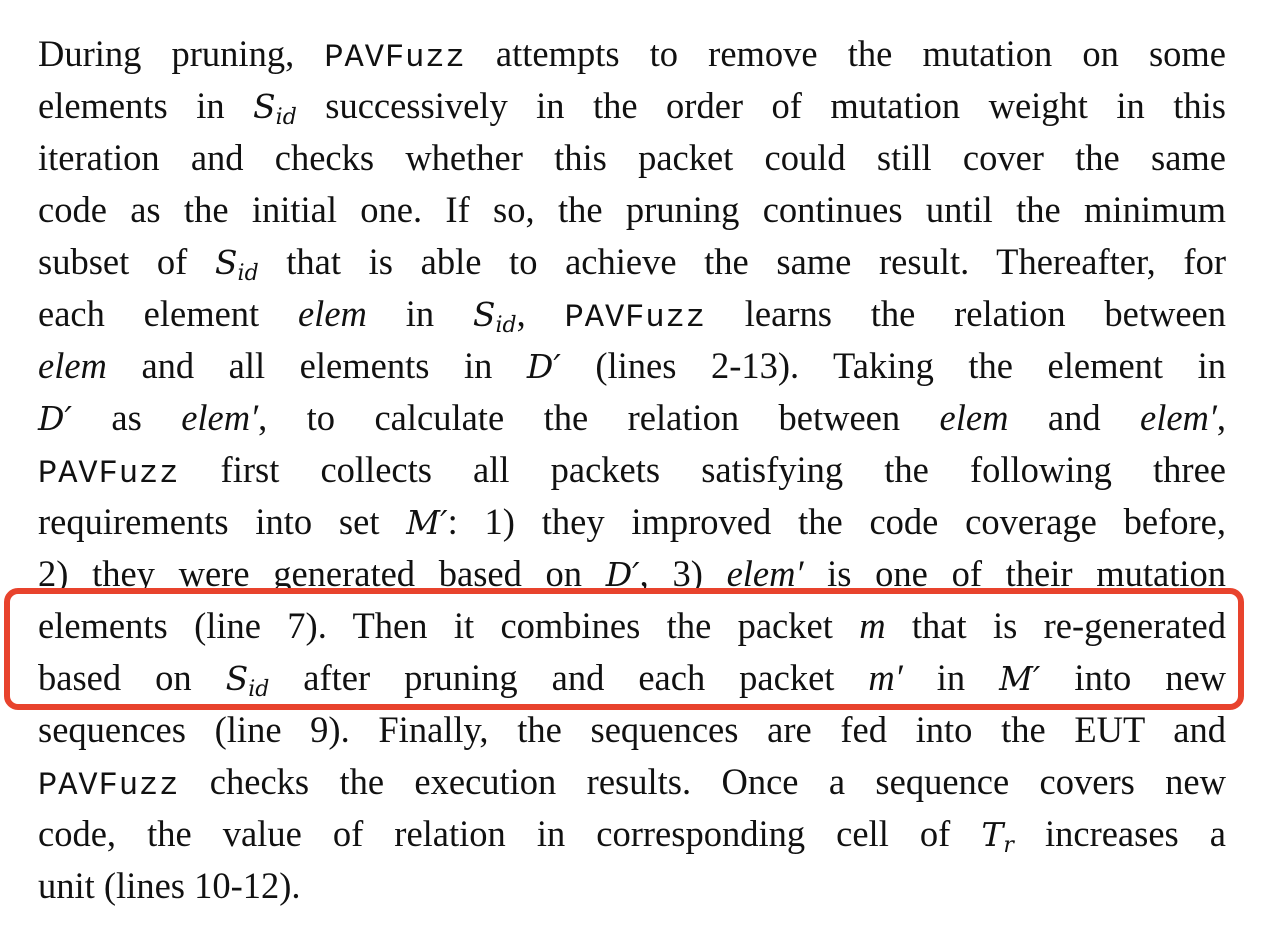  Describe the element at coordinates (420, 313) in the screenshot. I see `text-run: in` at that location.